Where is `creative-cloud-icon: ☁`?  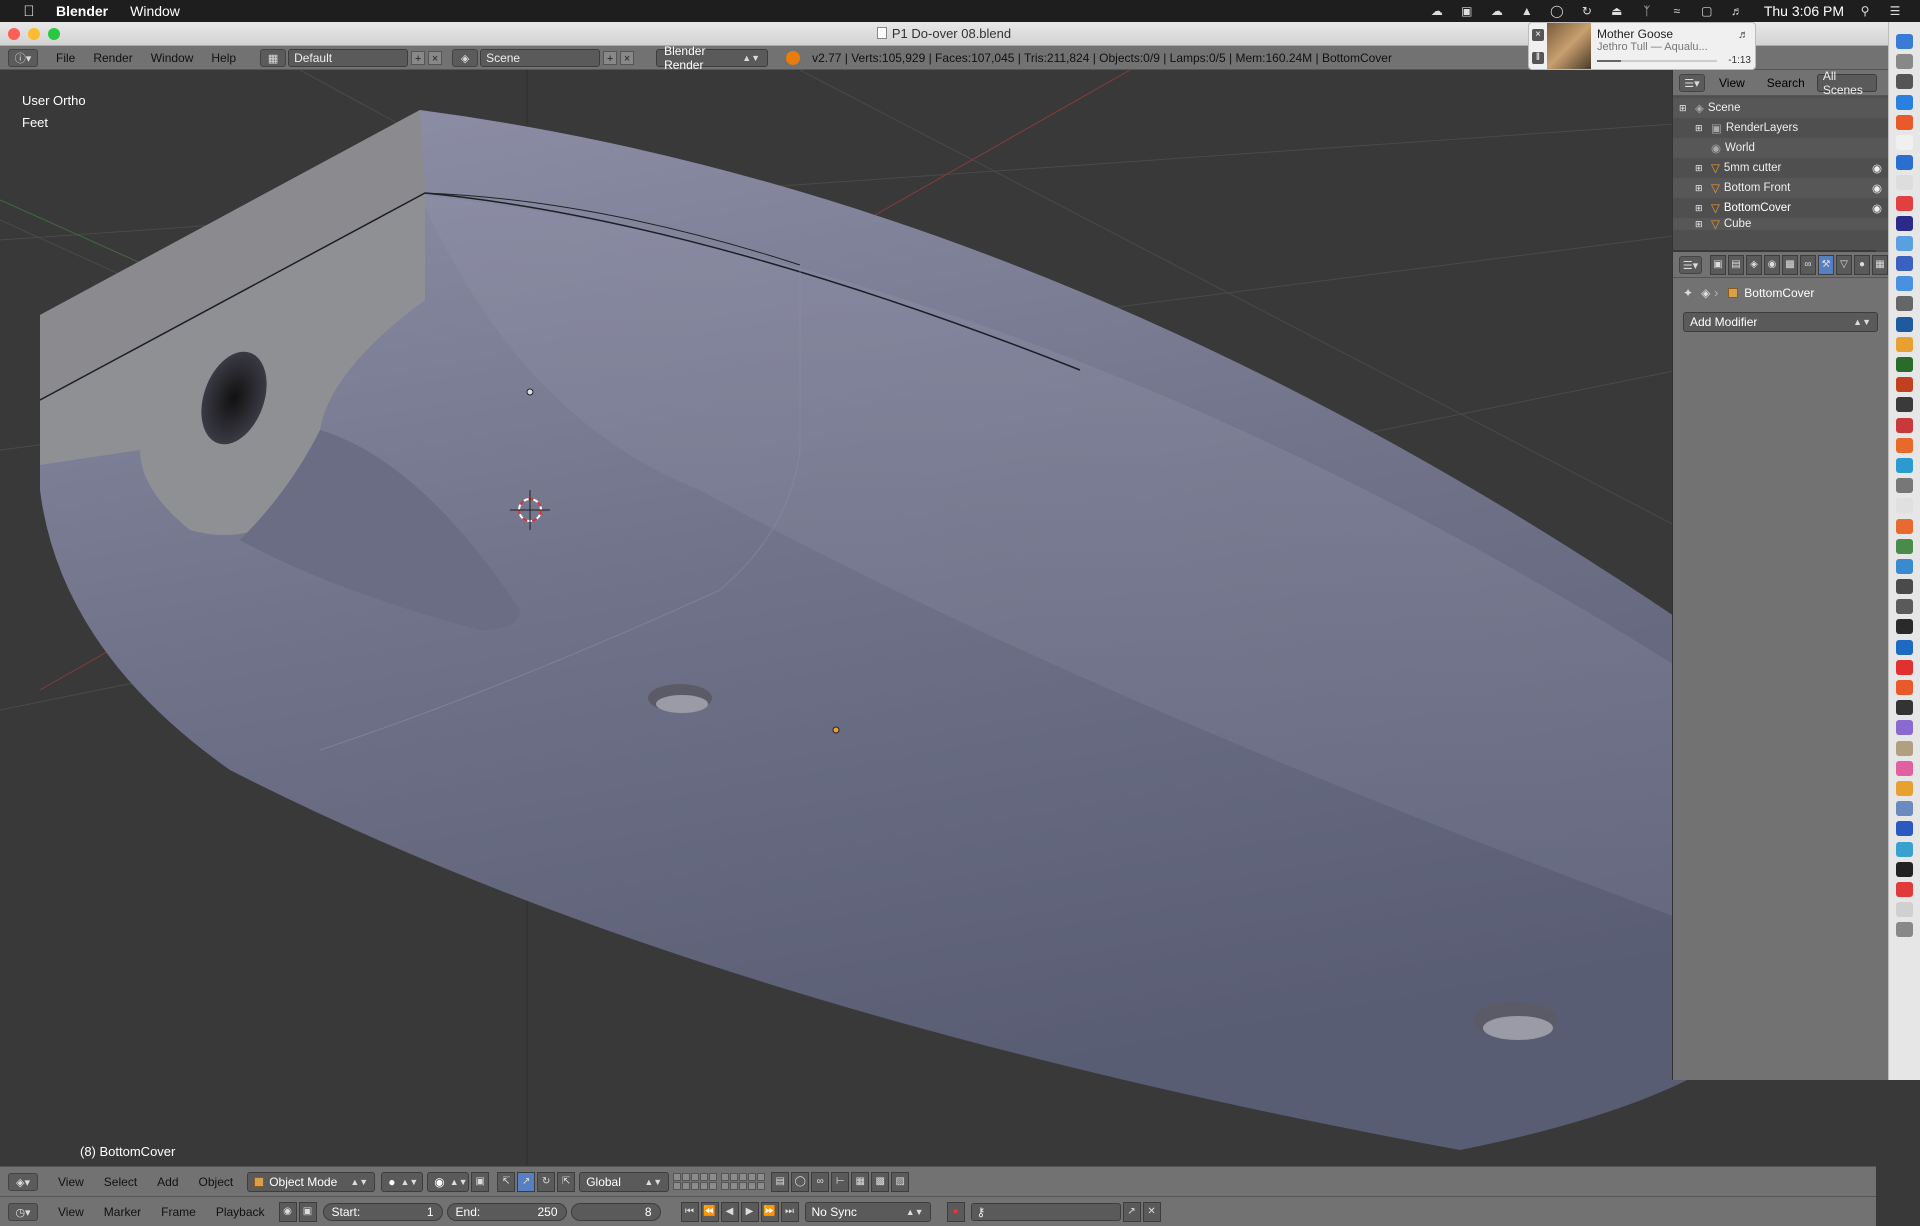
creative-cloud-icon: ☁ is located at coordinates (1437, 11).